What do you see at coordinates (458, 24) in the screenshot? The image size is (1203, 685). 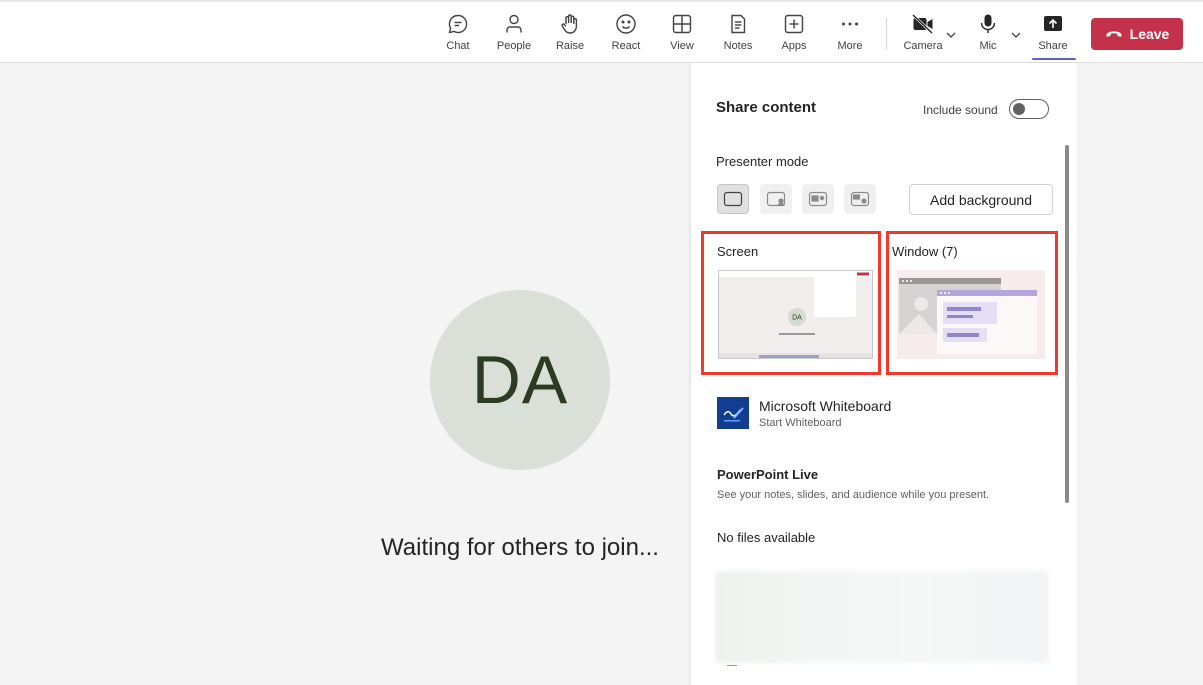 I see `chat-icon` at bounding box center [458, 24].